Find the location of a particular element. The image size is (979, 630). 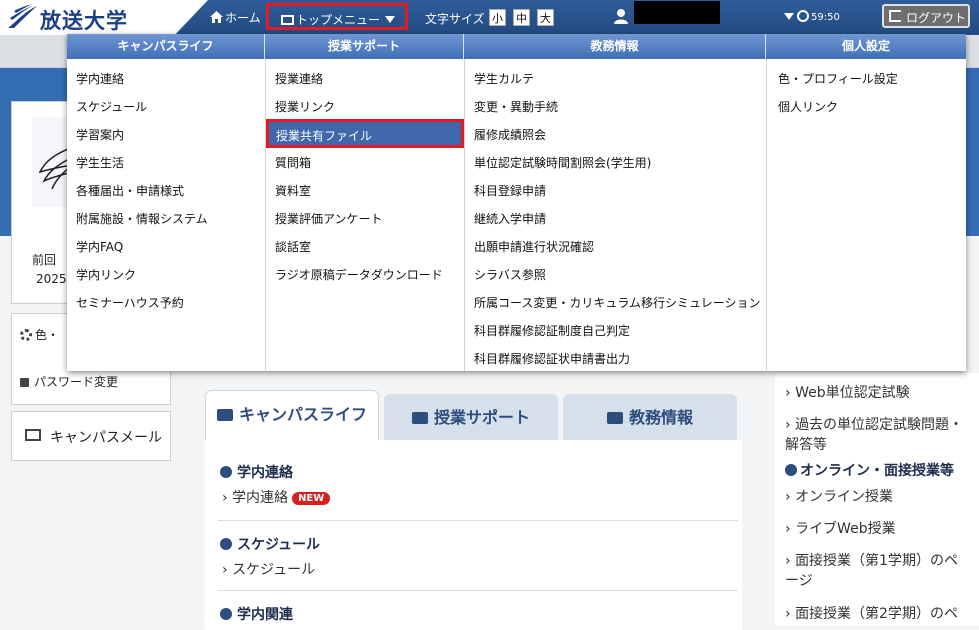

right-section-heading: オンライン・面接授業等 is located at coordinates (877, 471).